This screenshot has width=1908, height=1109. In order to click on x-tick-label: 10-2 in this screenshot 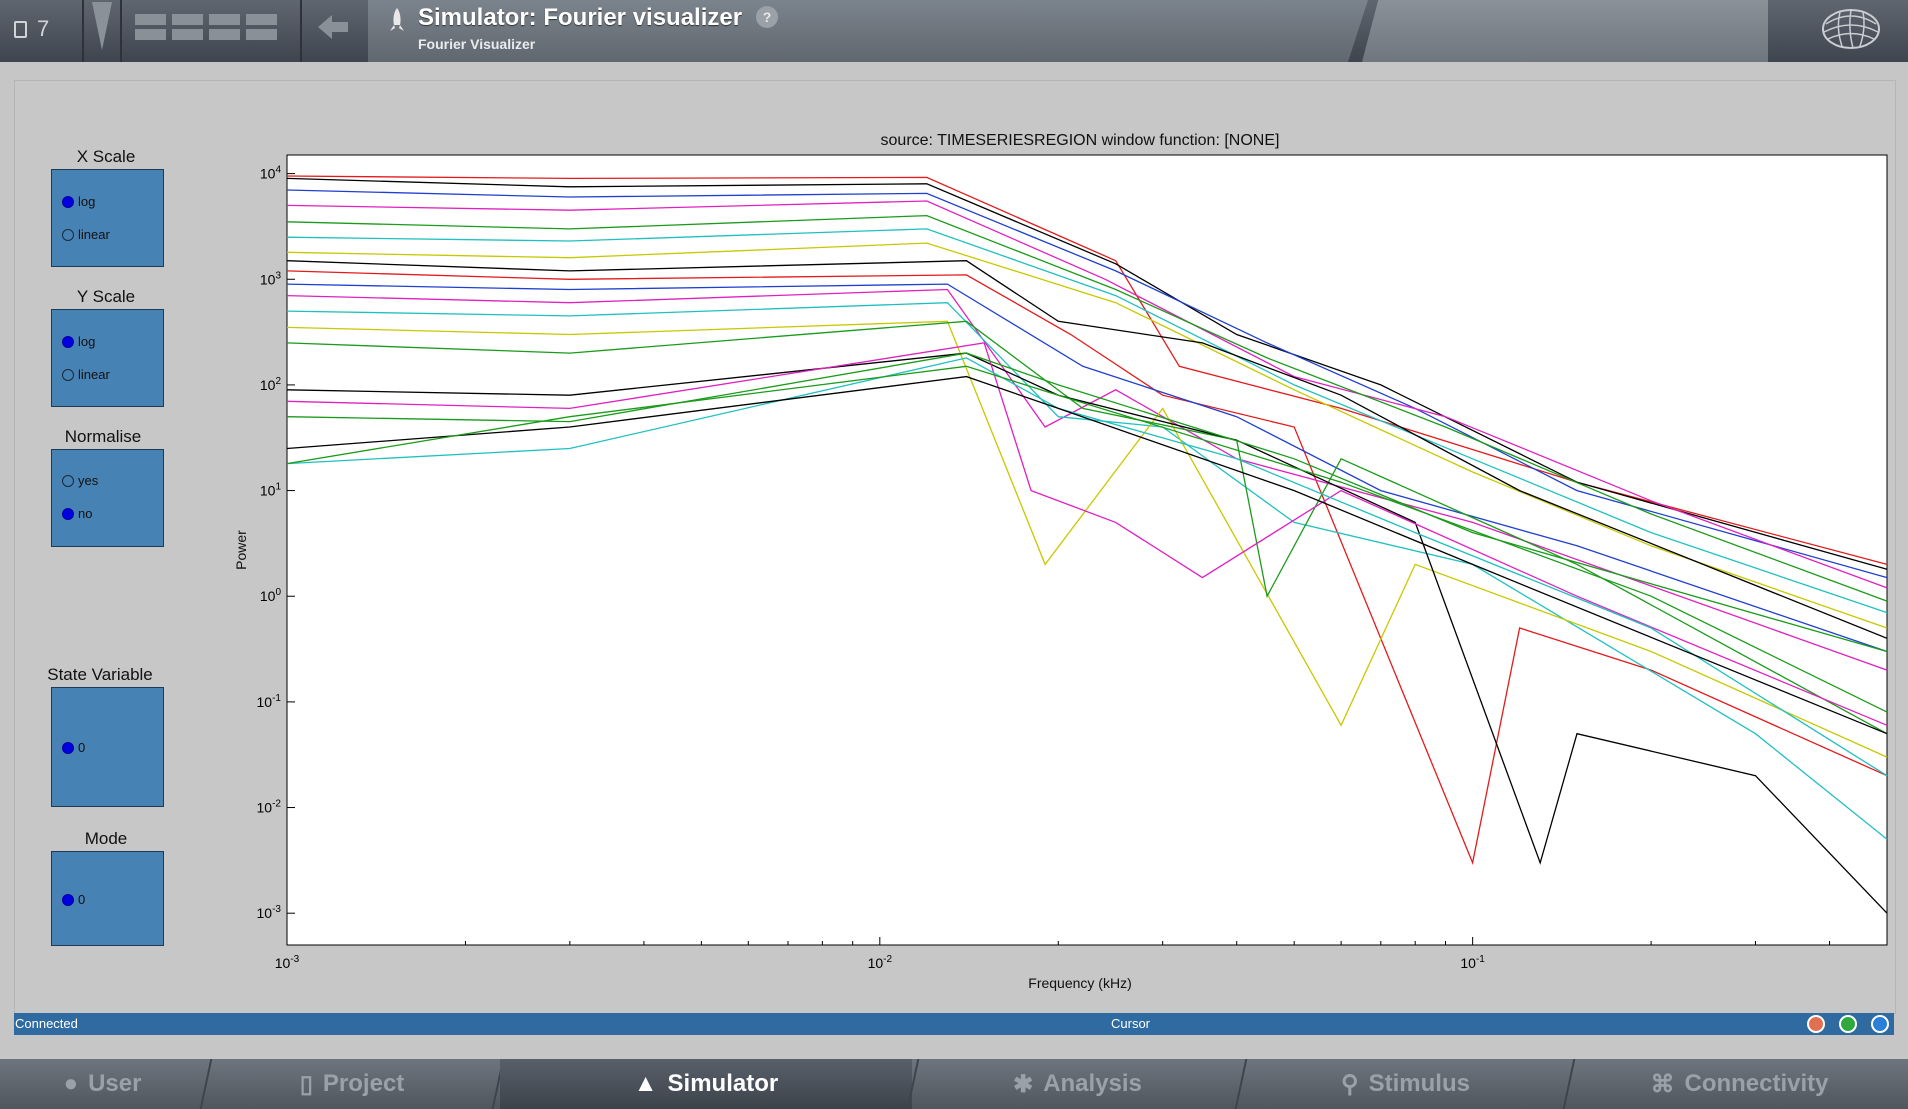, I will do `click(880, 962)`.